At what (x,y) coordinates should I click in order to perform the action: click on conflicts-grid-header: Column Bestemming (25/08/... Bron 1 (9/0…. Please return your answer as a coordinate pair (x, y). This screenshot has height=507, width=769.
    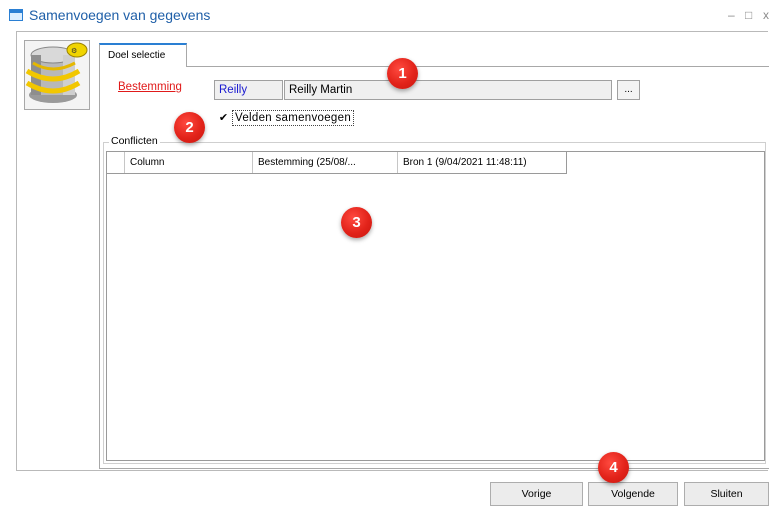
    Looking at the image, I should click on (337, 163).